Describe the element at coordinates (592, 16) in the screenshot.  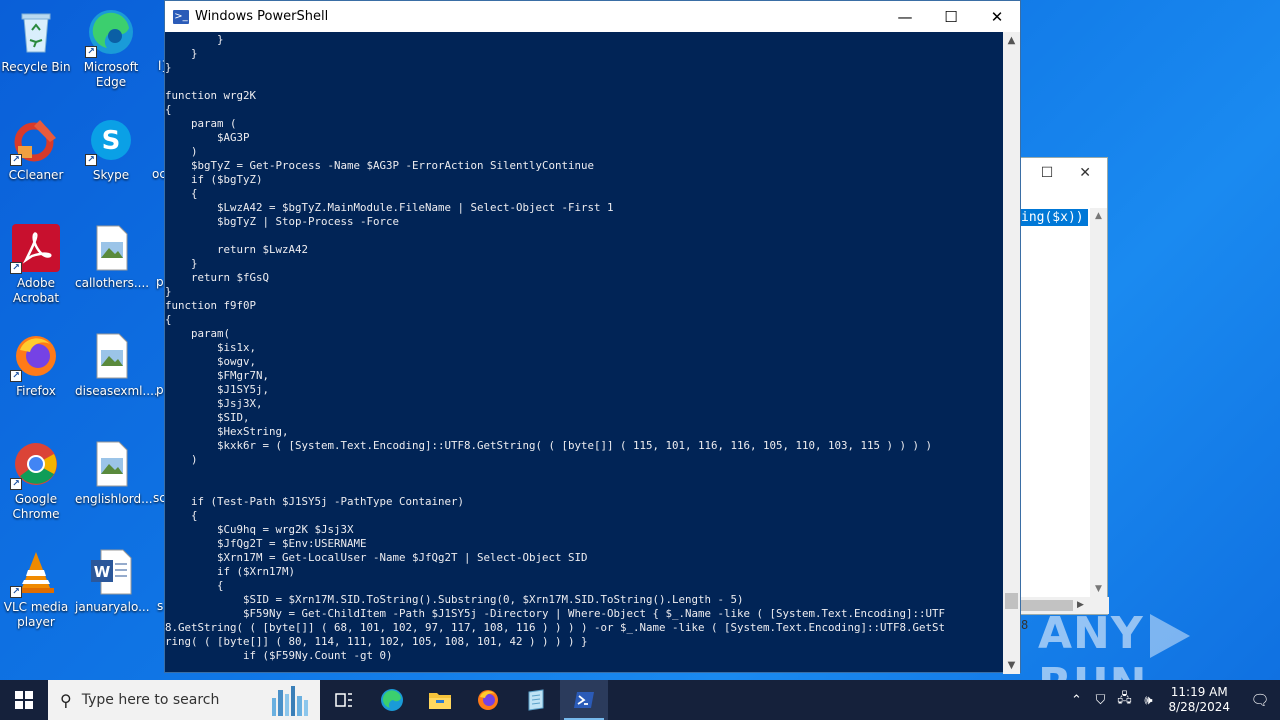
I see `powershell-titlebar: >_ Windows PowerShell — ☐ ✕` at that location.